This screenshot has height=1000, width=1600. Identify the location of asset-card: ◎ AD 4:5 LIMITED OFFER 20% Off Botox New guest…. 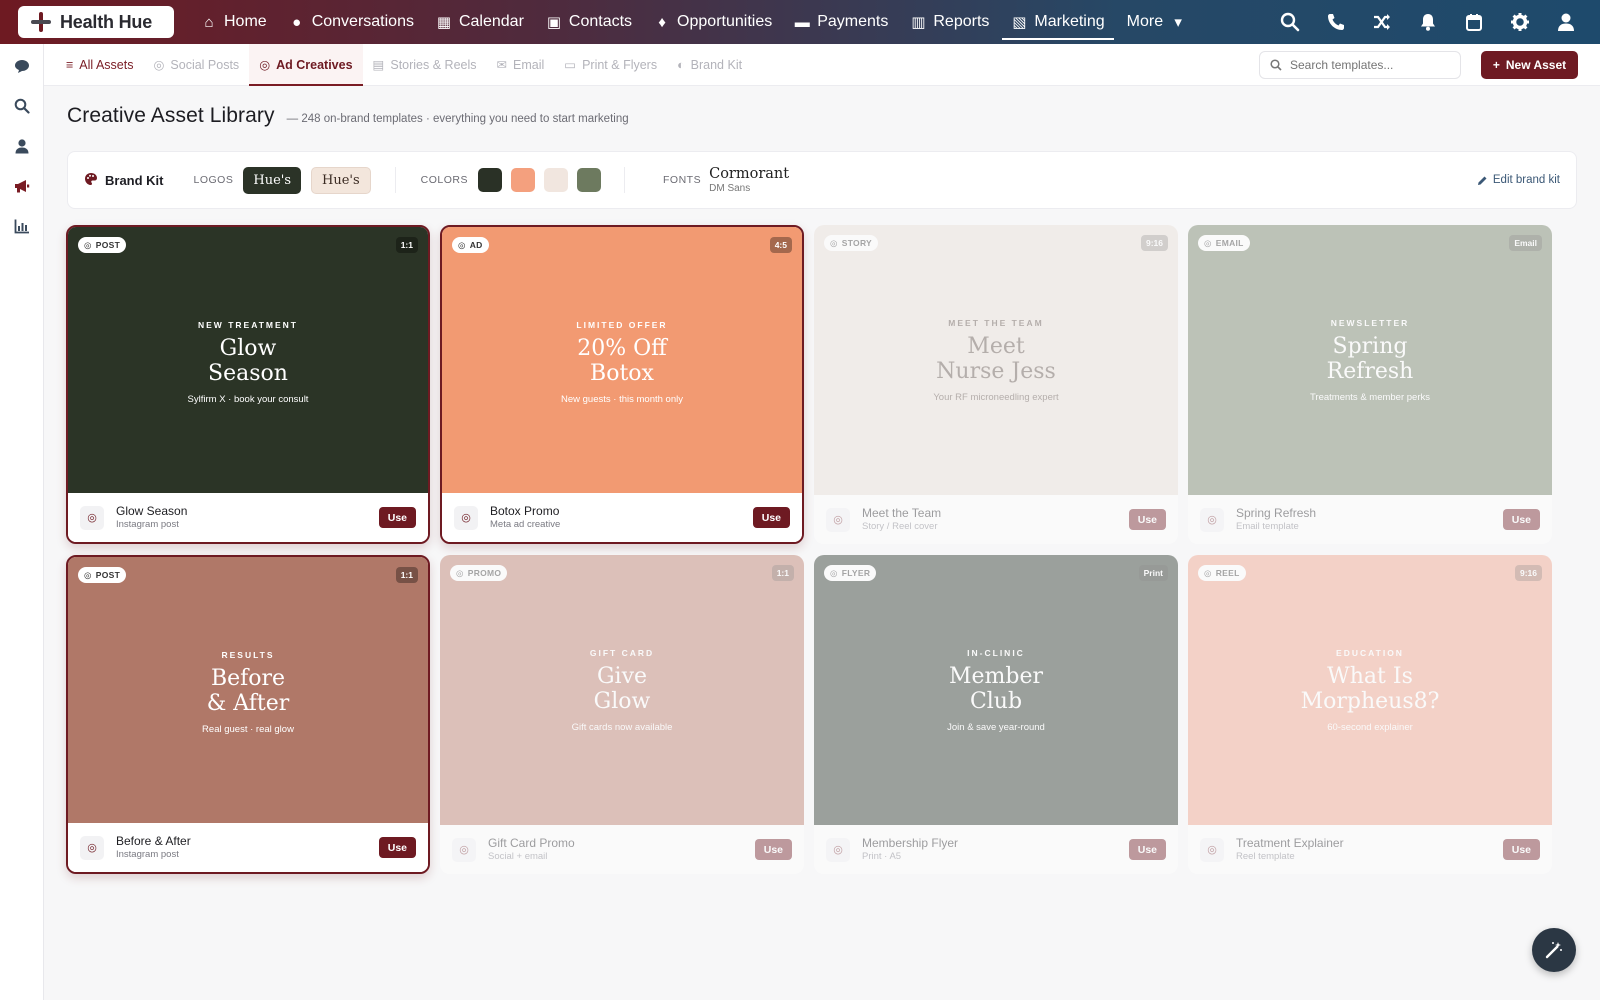
(622, 384).